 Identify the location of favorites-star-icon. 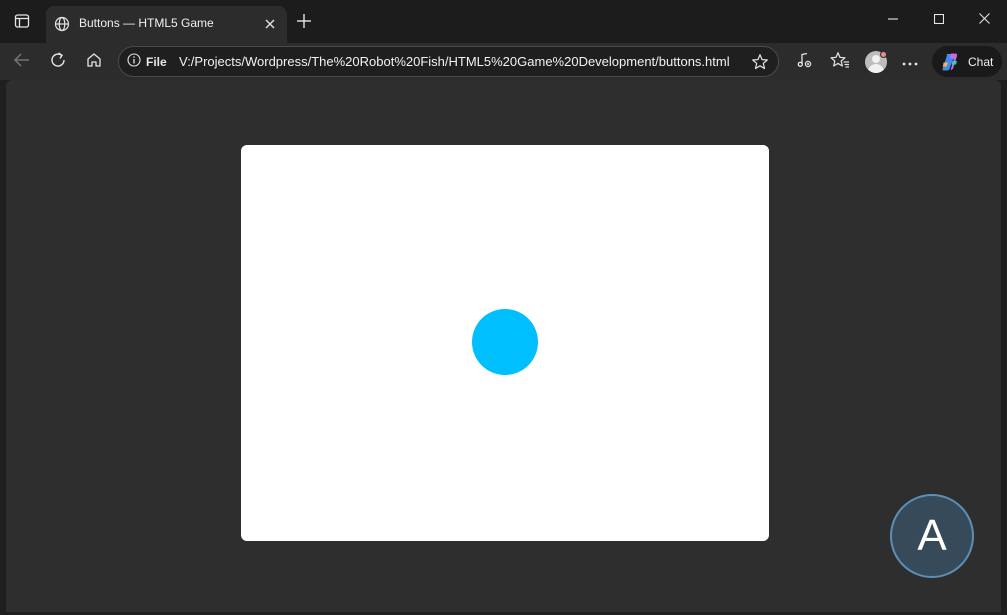
(840, 62).